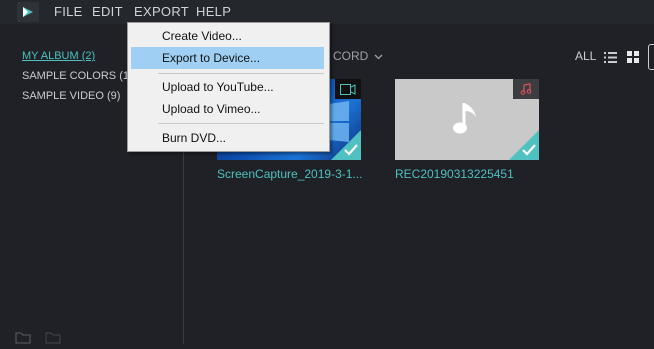  What do you see at coordinates (585, 56) in the screenshot?
I see `filter-all: ALL` at bounding box center [585, 56].